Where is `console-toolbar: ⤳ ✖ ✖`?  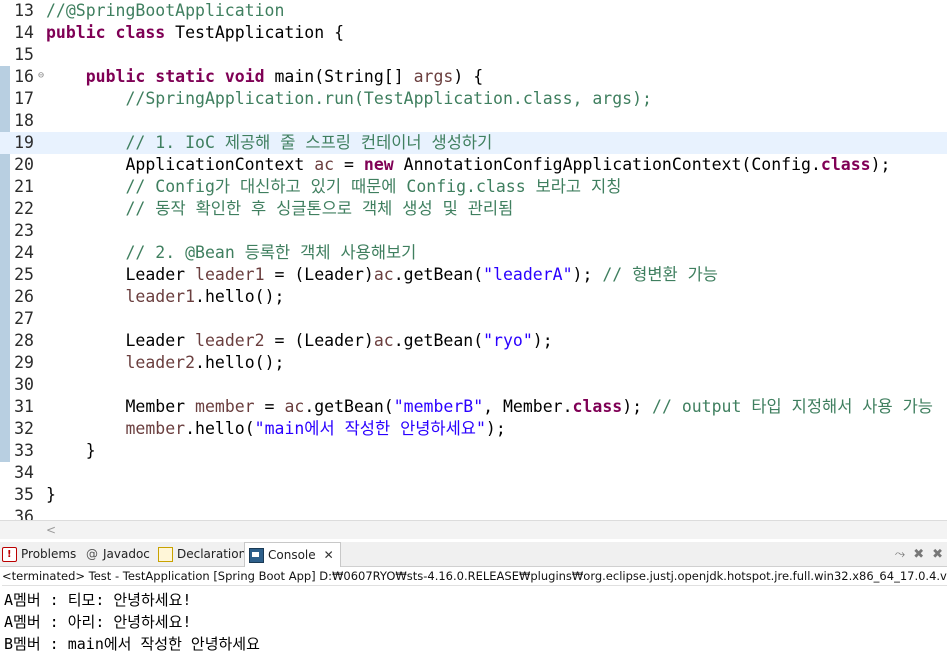
console-toolbar: ⤳ ✖ ✖ is located at coordinates (921, 554).